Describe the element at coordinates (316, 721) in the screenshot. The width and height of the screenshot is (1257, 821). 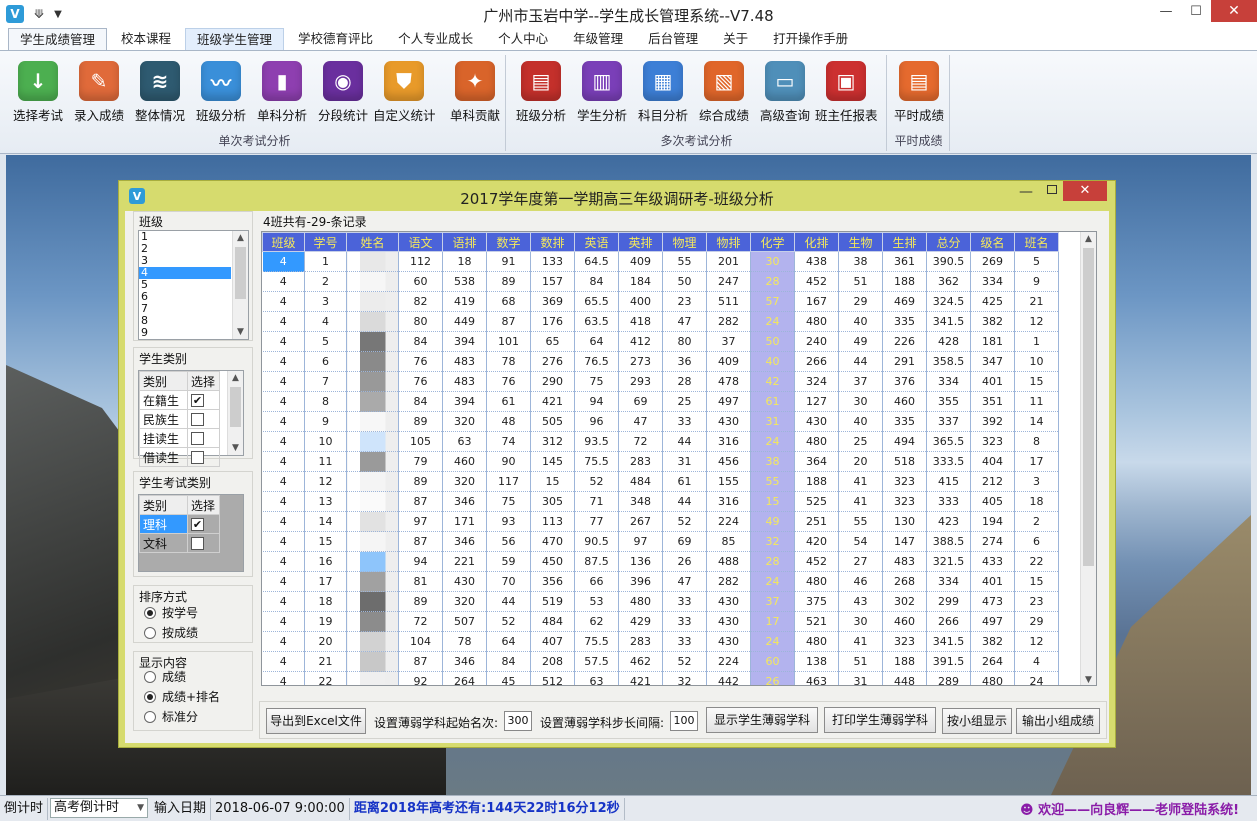
I see `export-excel-button: 导出到Excel文件` at that location.